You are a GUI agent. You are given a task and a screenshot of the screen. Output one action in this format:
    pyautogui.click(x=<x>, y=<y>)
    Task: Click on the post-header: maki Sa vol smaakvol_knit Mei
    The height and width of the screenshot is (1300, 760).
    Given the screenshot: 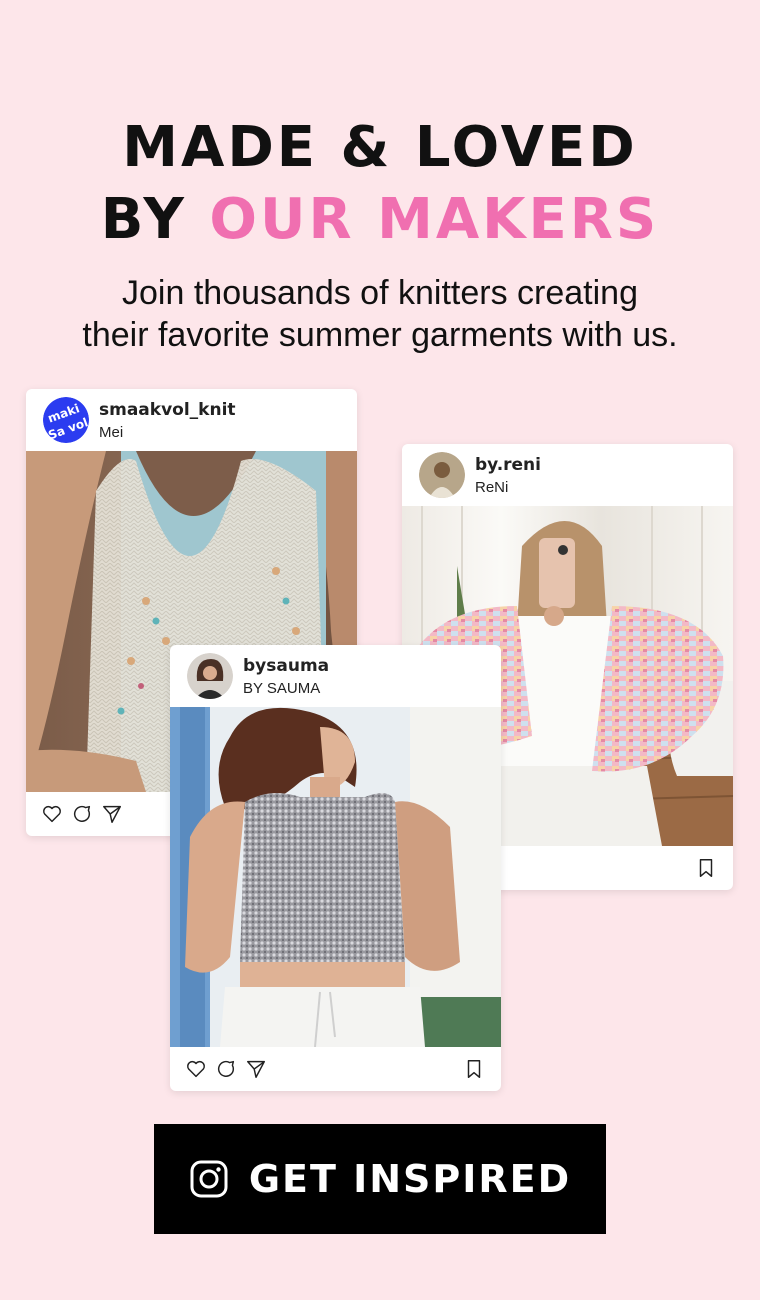 What is the action you would take?
    pyautogui.click(x=191, y=420)
    